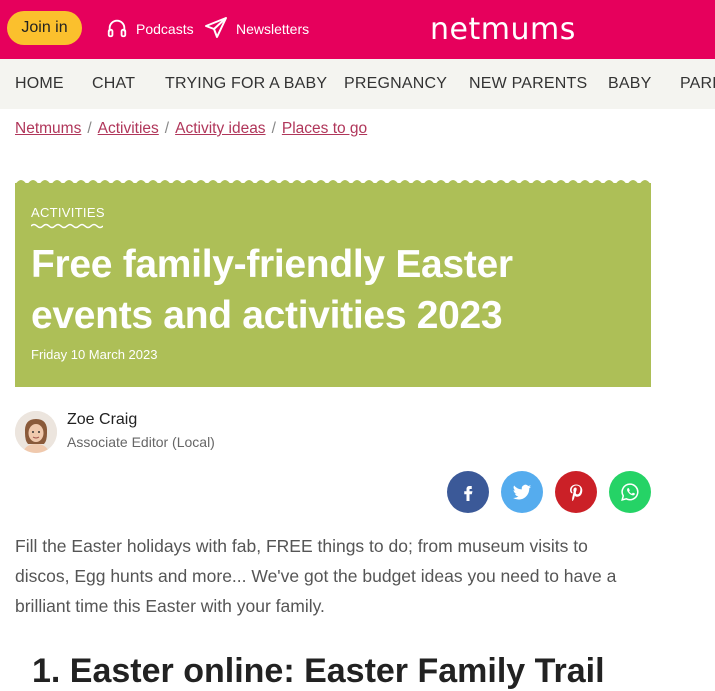  What do you see at coordinates (503, 29) in the screenshot?
I see `netmums-logo: netmums` at bounding box center [503, 29].